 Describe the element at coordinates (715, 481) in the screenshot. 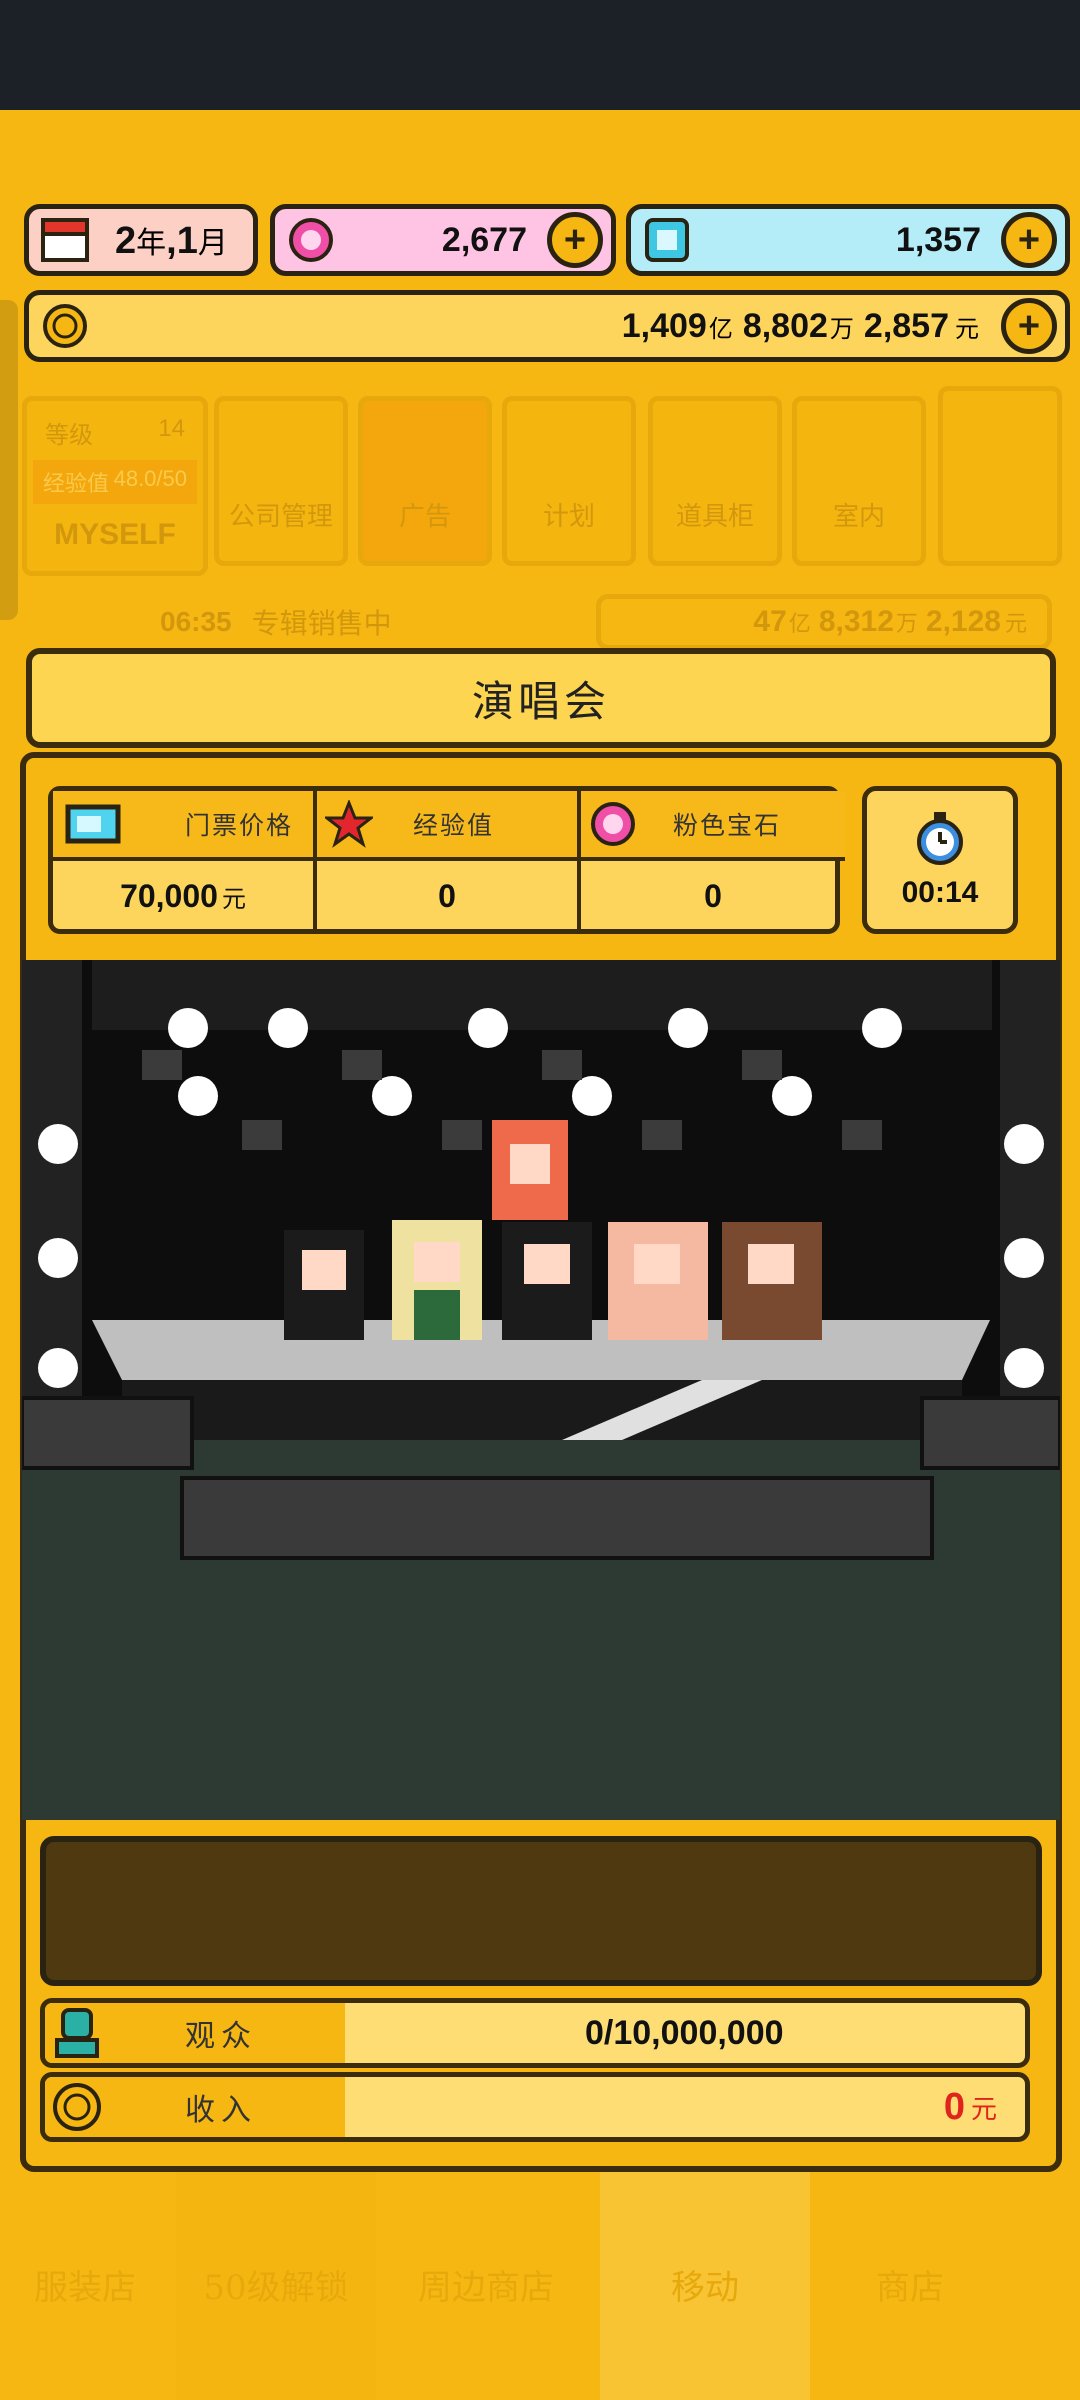

I see `menu-item-cabinet: 道具柜` at that location.